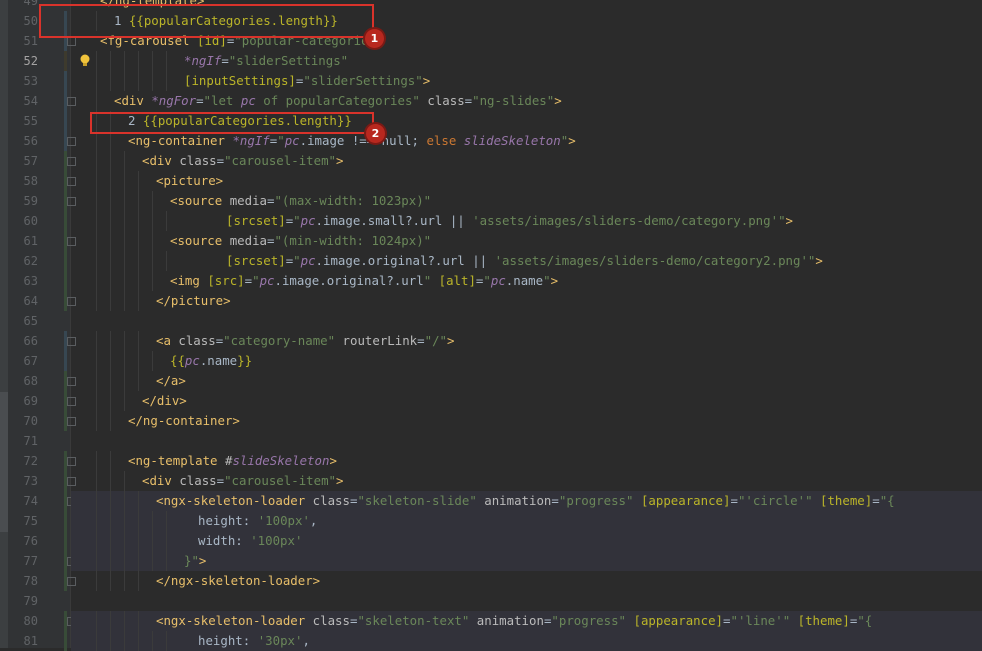 The height and width of the screenshot is (651, 982). What do you see at coordinates (526, 561) in the screenshot?
I see `code-line: }">` at bounding box center [526, 561].